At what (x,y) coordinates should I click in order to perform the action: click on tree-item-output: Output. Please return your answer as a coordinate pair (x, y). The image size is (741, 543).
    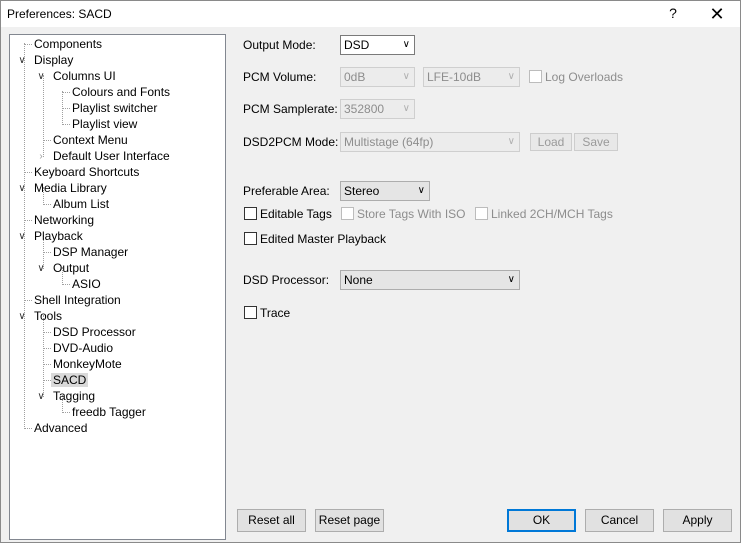
    Looking at the image, I should click on (71, 268).